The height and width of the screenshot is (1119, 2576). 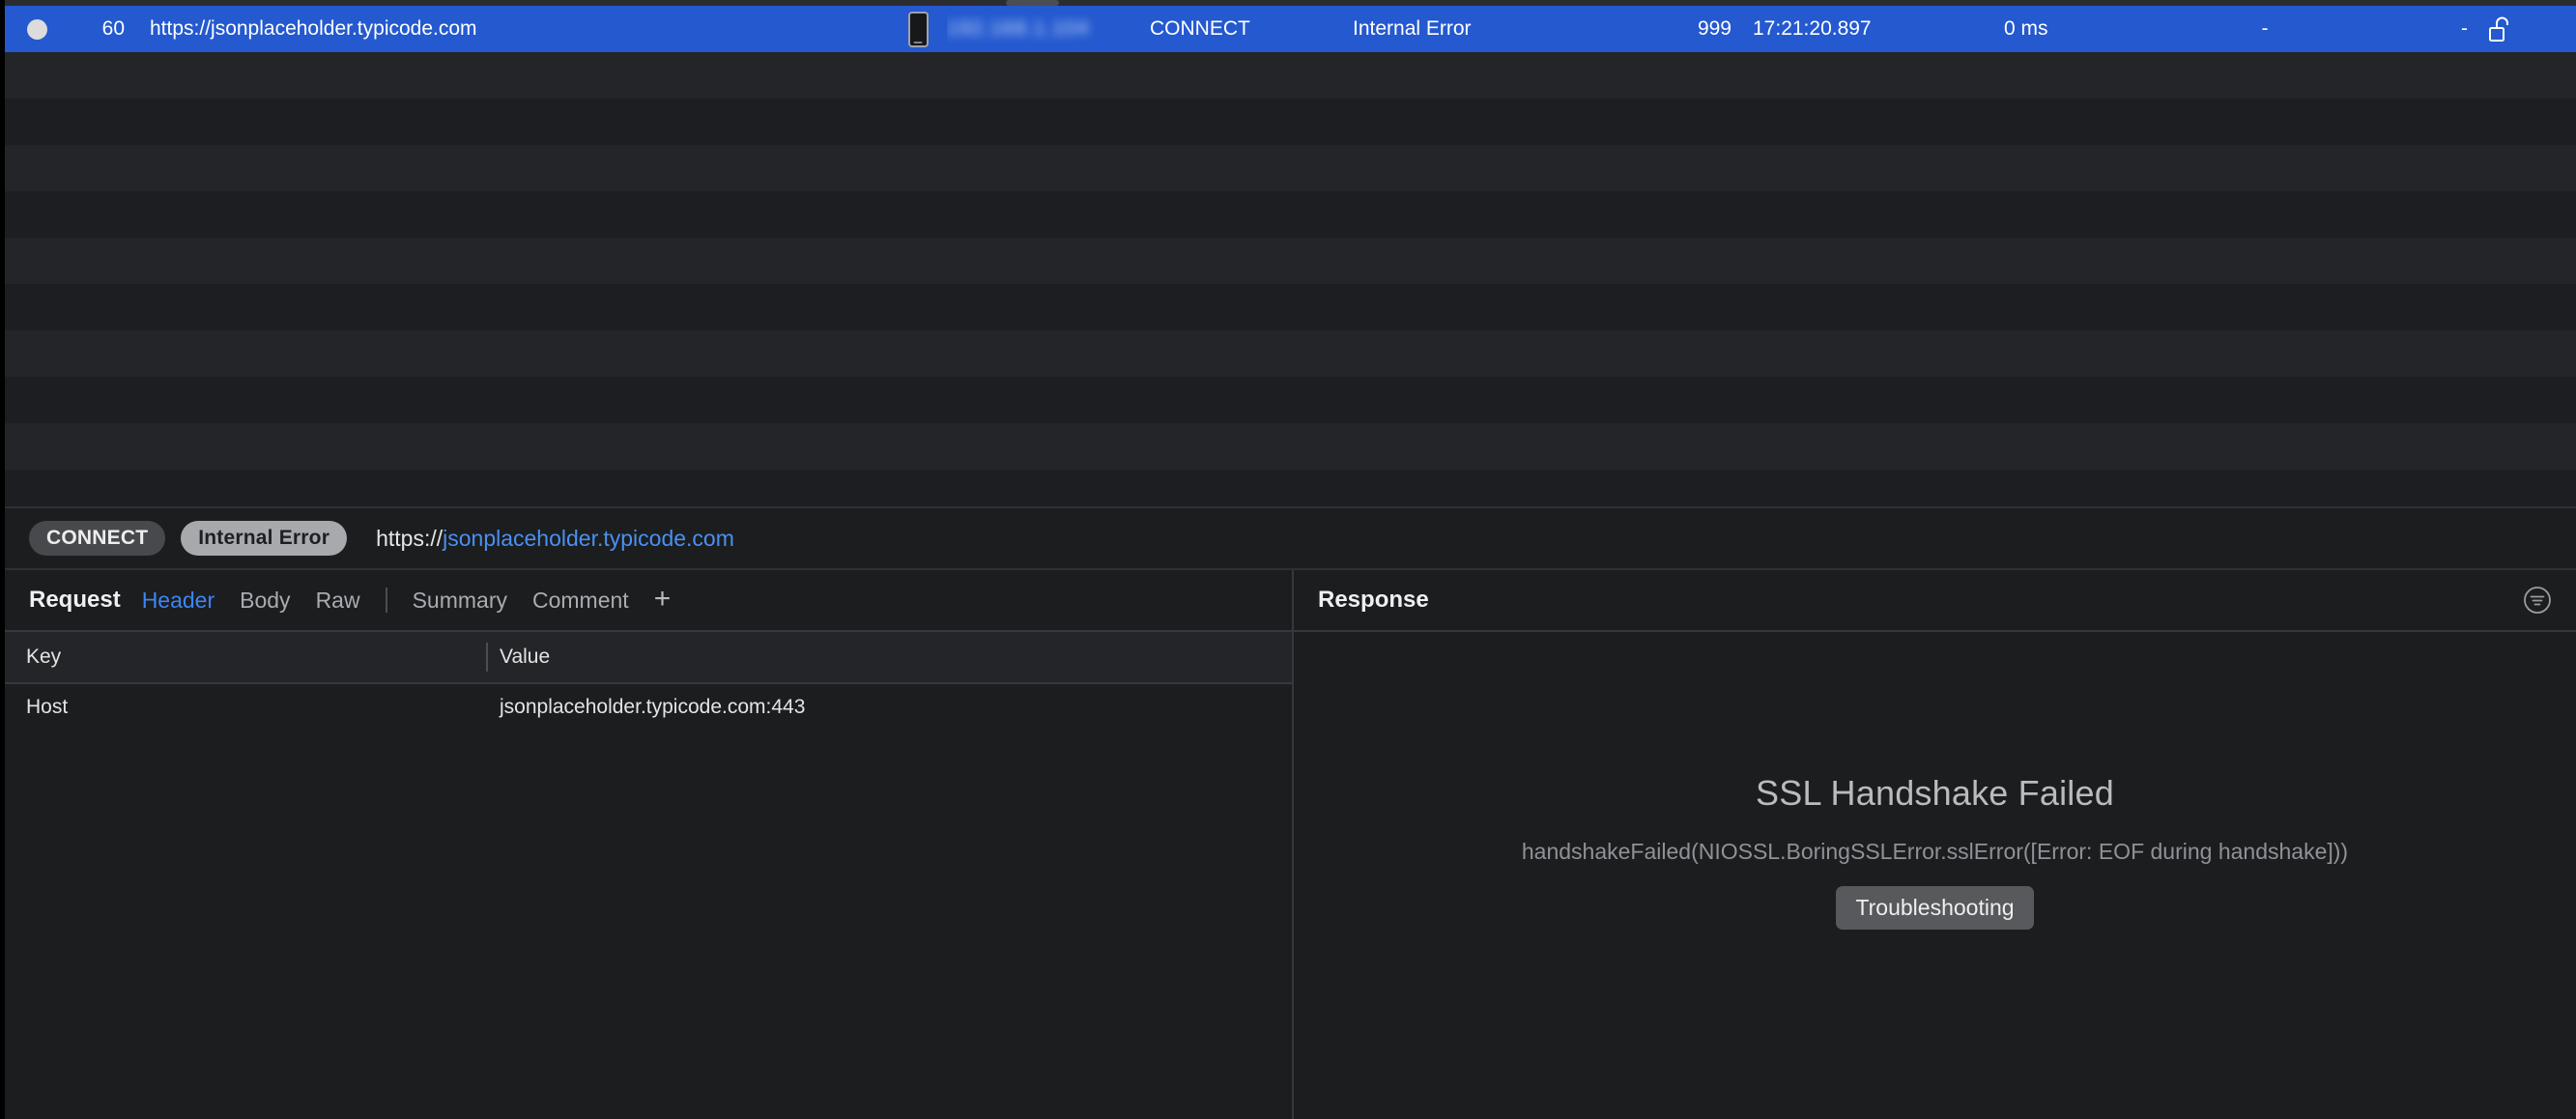 I want to click on response-pane-title: Response, so click(x=1374, y=600).